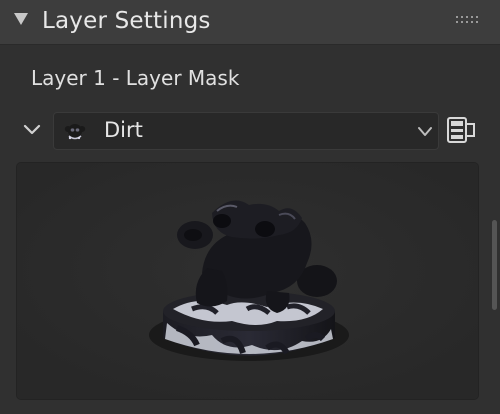  Describe the element at coordinates (135, 78) in the screenshot. I see `layer-mask-label: Layer 1 - Layer Mask` at that location.